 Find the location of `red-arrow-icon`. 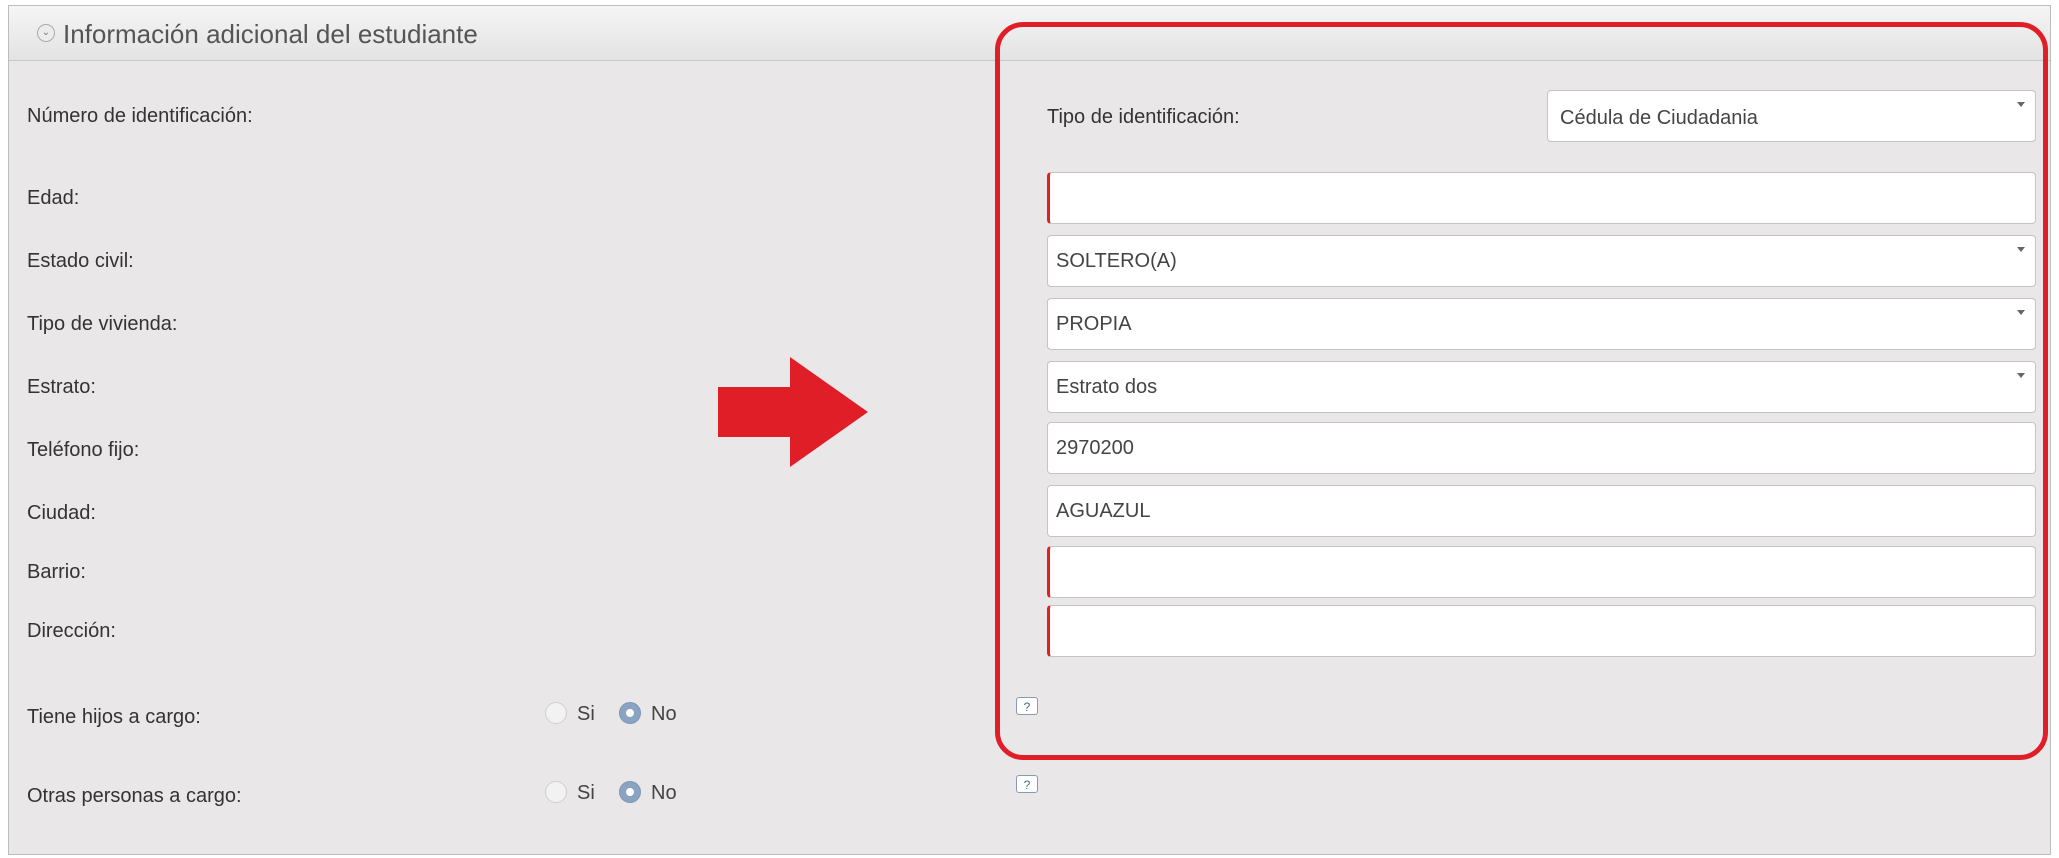

red-arrow-icon is located at coordinates (793, 412).